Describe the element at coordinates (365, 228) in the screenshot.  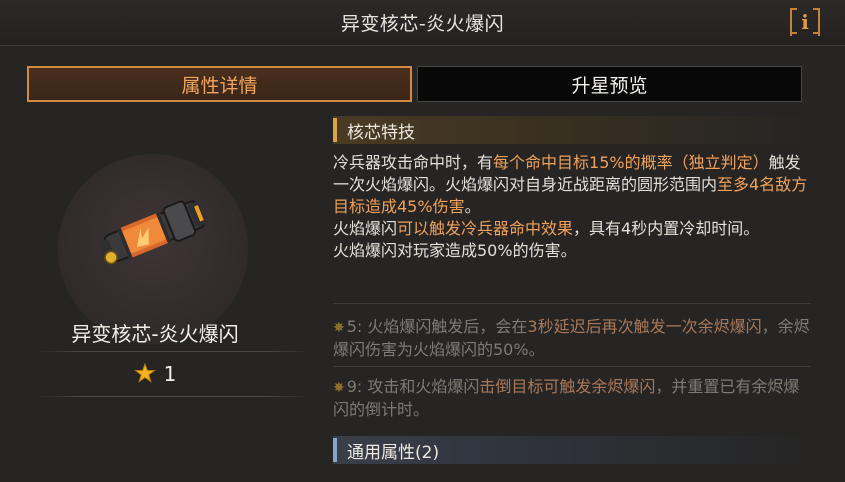
I see `desc-seg: 火焰爆闪` at that location.